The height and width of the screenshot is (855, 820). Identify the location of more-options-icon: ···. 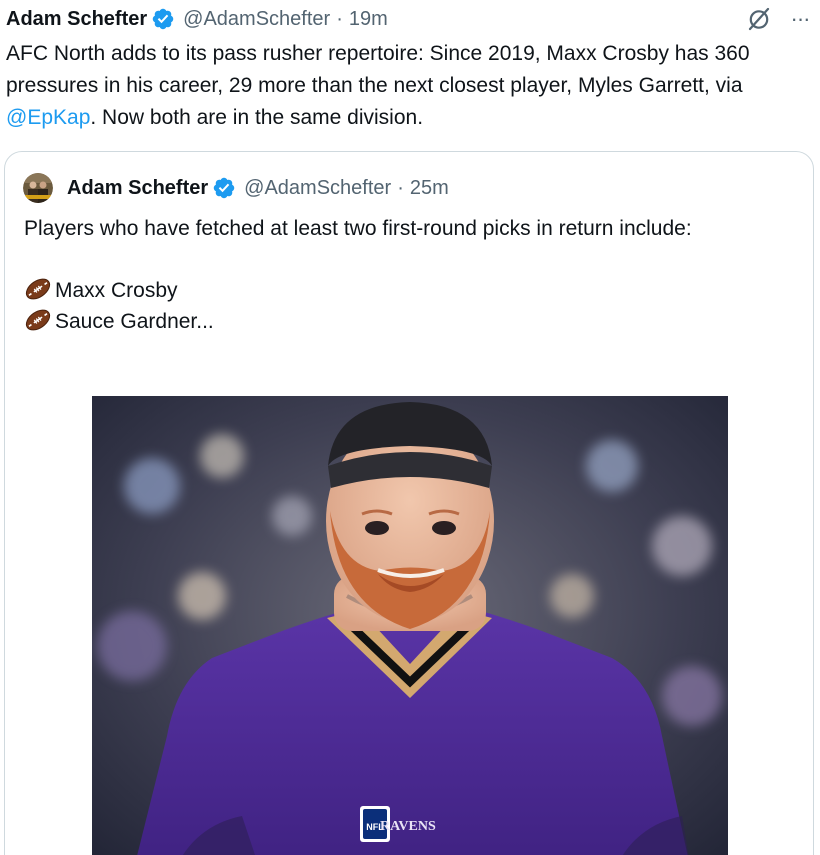
(800, 19).